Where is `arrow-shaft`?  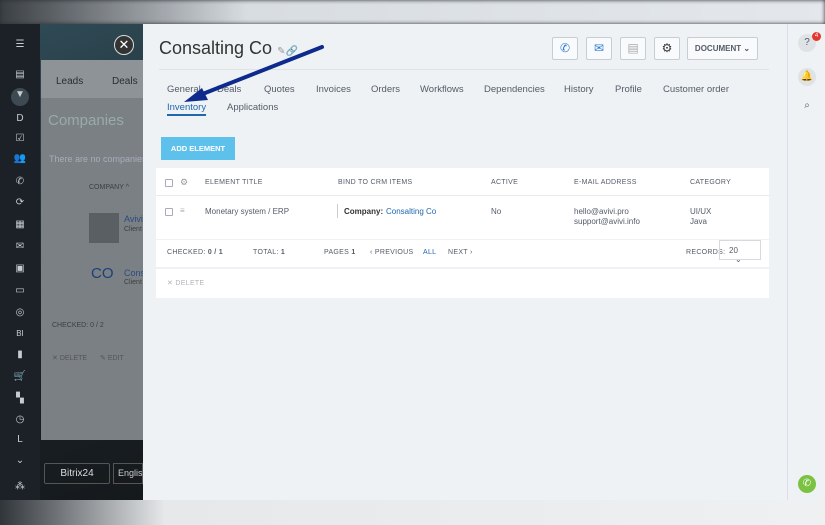
arrow-shaft is located at coordinates (261, 71).